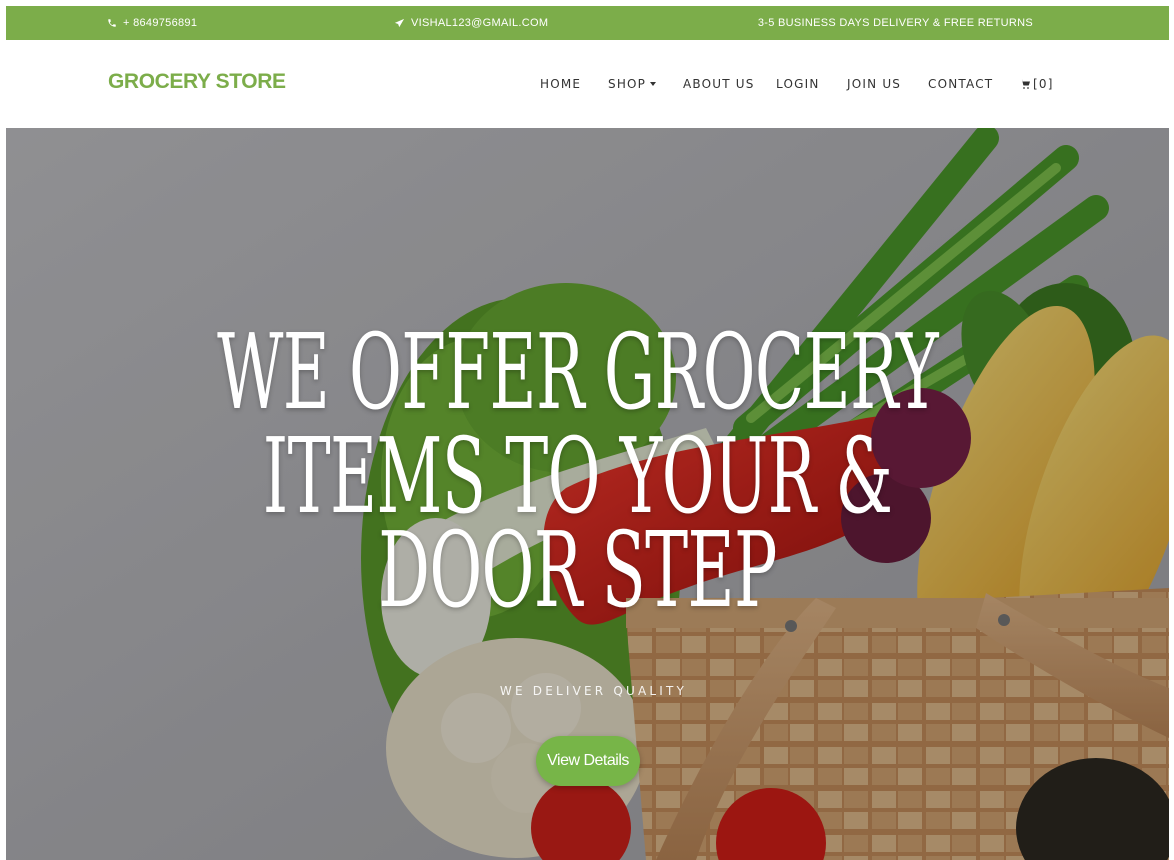  Describe the element at coordinates (588, 761) in the screenshot. I see `view-details-button: View Details` at that location.